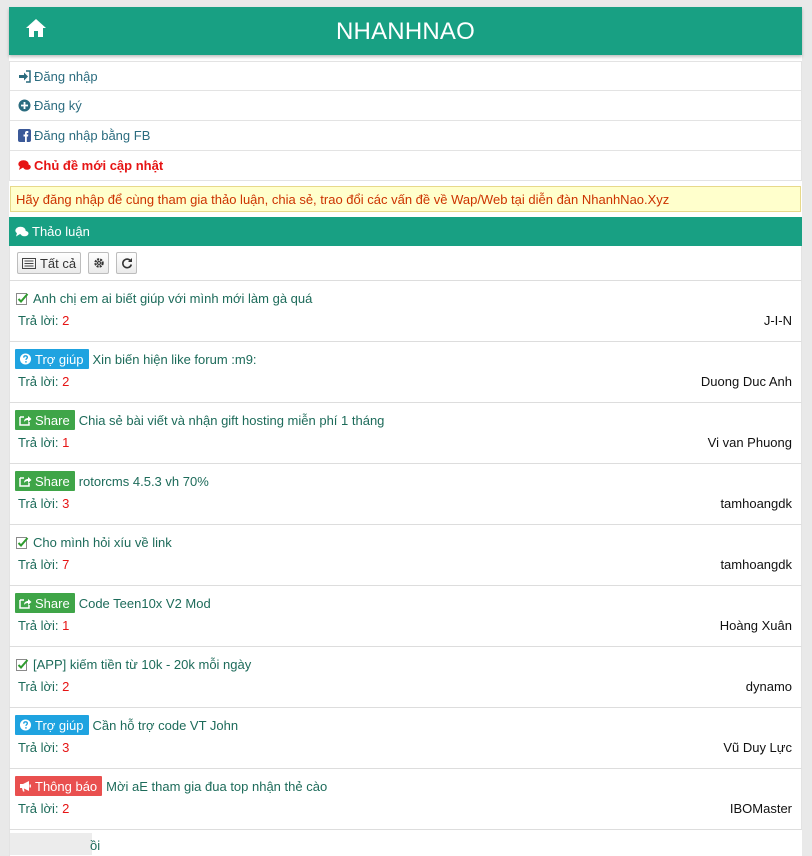  I want to click on partial-topic-title: ồi, so click(95, 845).